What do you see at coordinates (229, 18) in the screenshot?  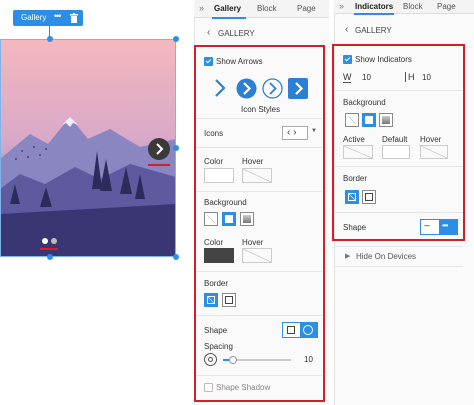 I see `tab-active-underline` at bounding box center [229, 18].